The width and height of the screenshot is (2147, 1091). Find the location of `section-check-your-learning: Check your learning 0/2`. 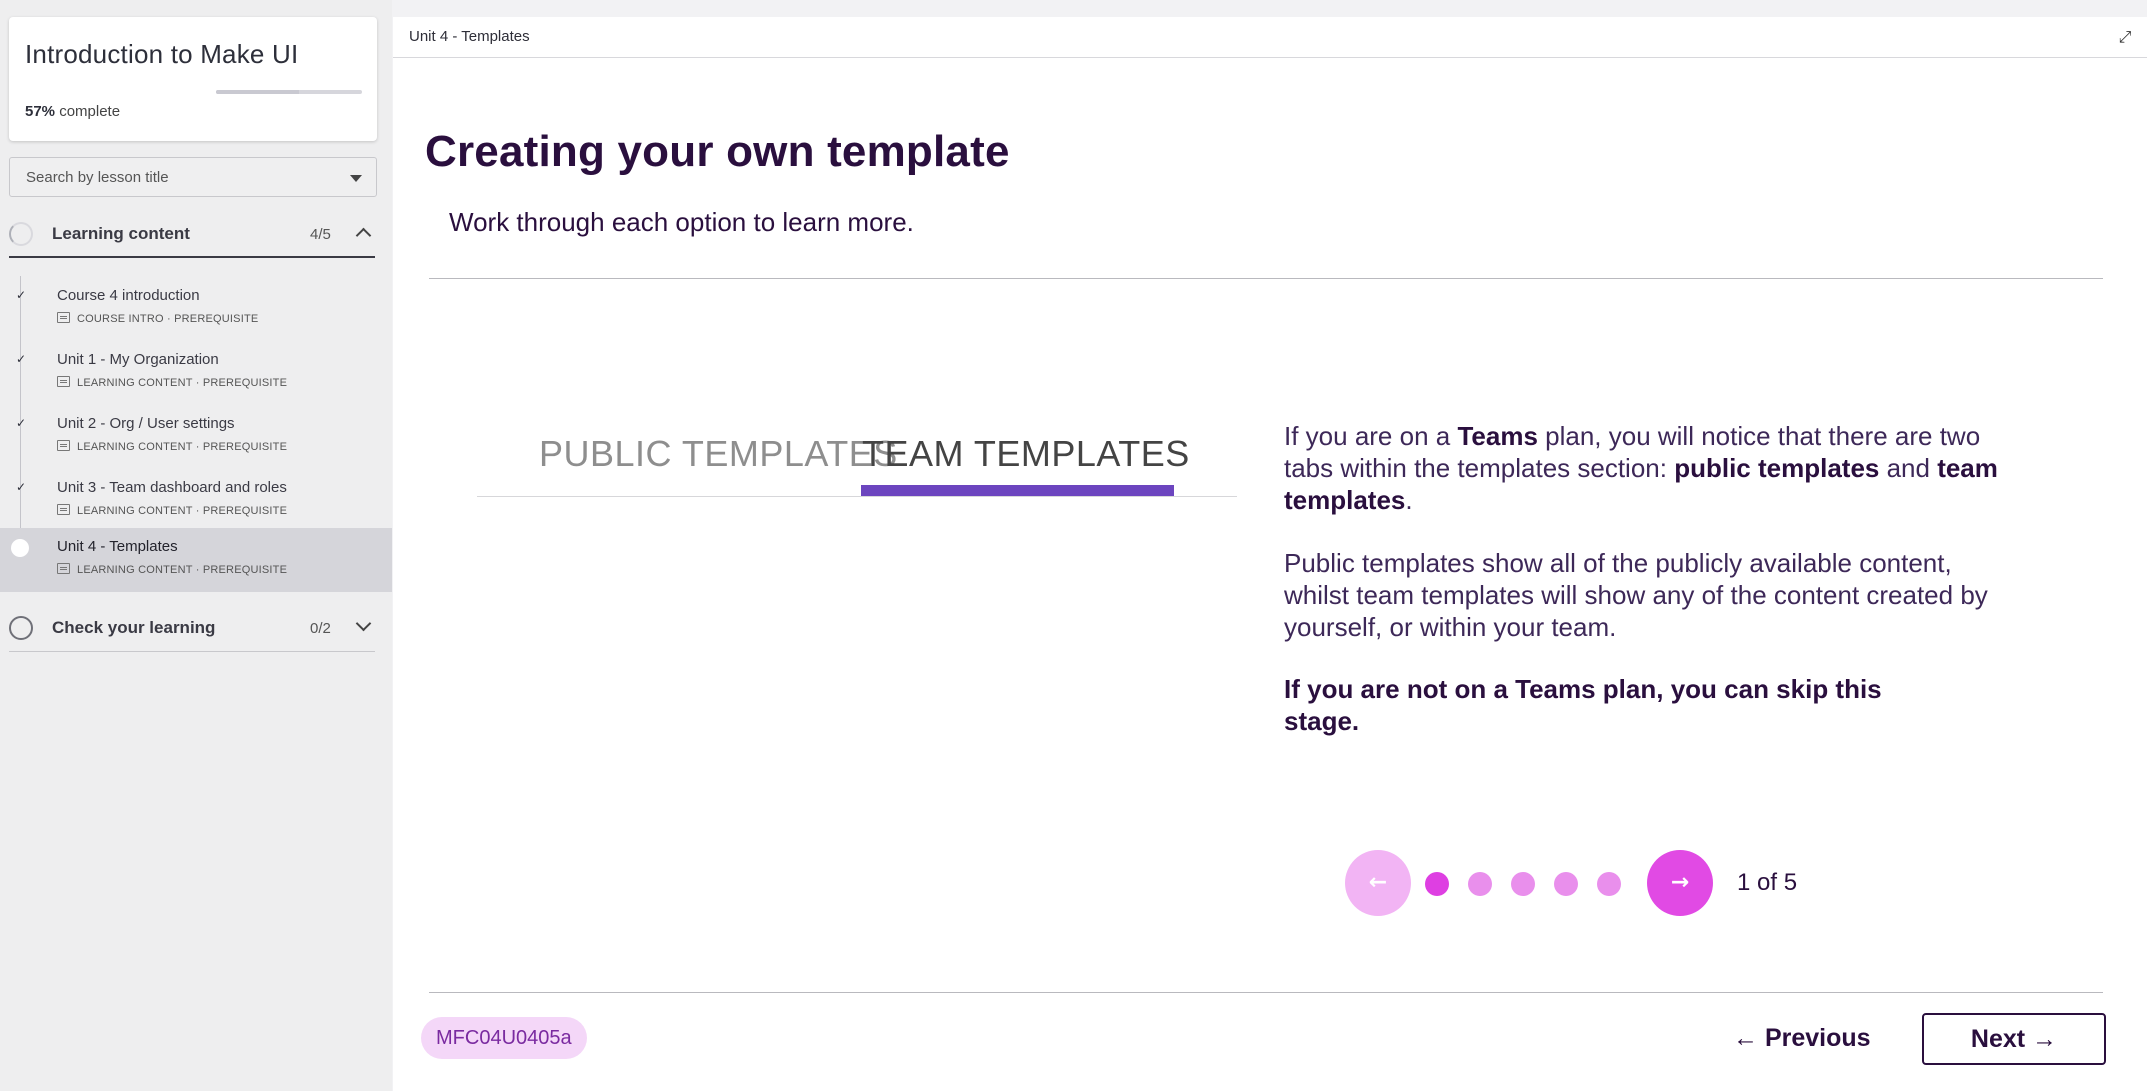

section-check-your-learning: Check your learning 0/2 is located at coordinates (192, 628).